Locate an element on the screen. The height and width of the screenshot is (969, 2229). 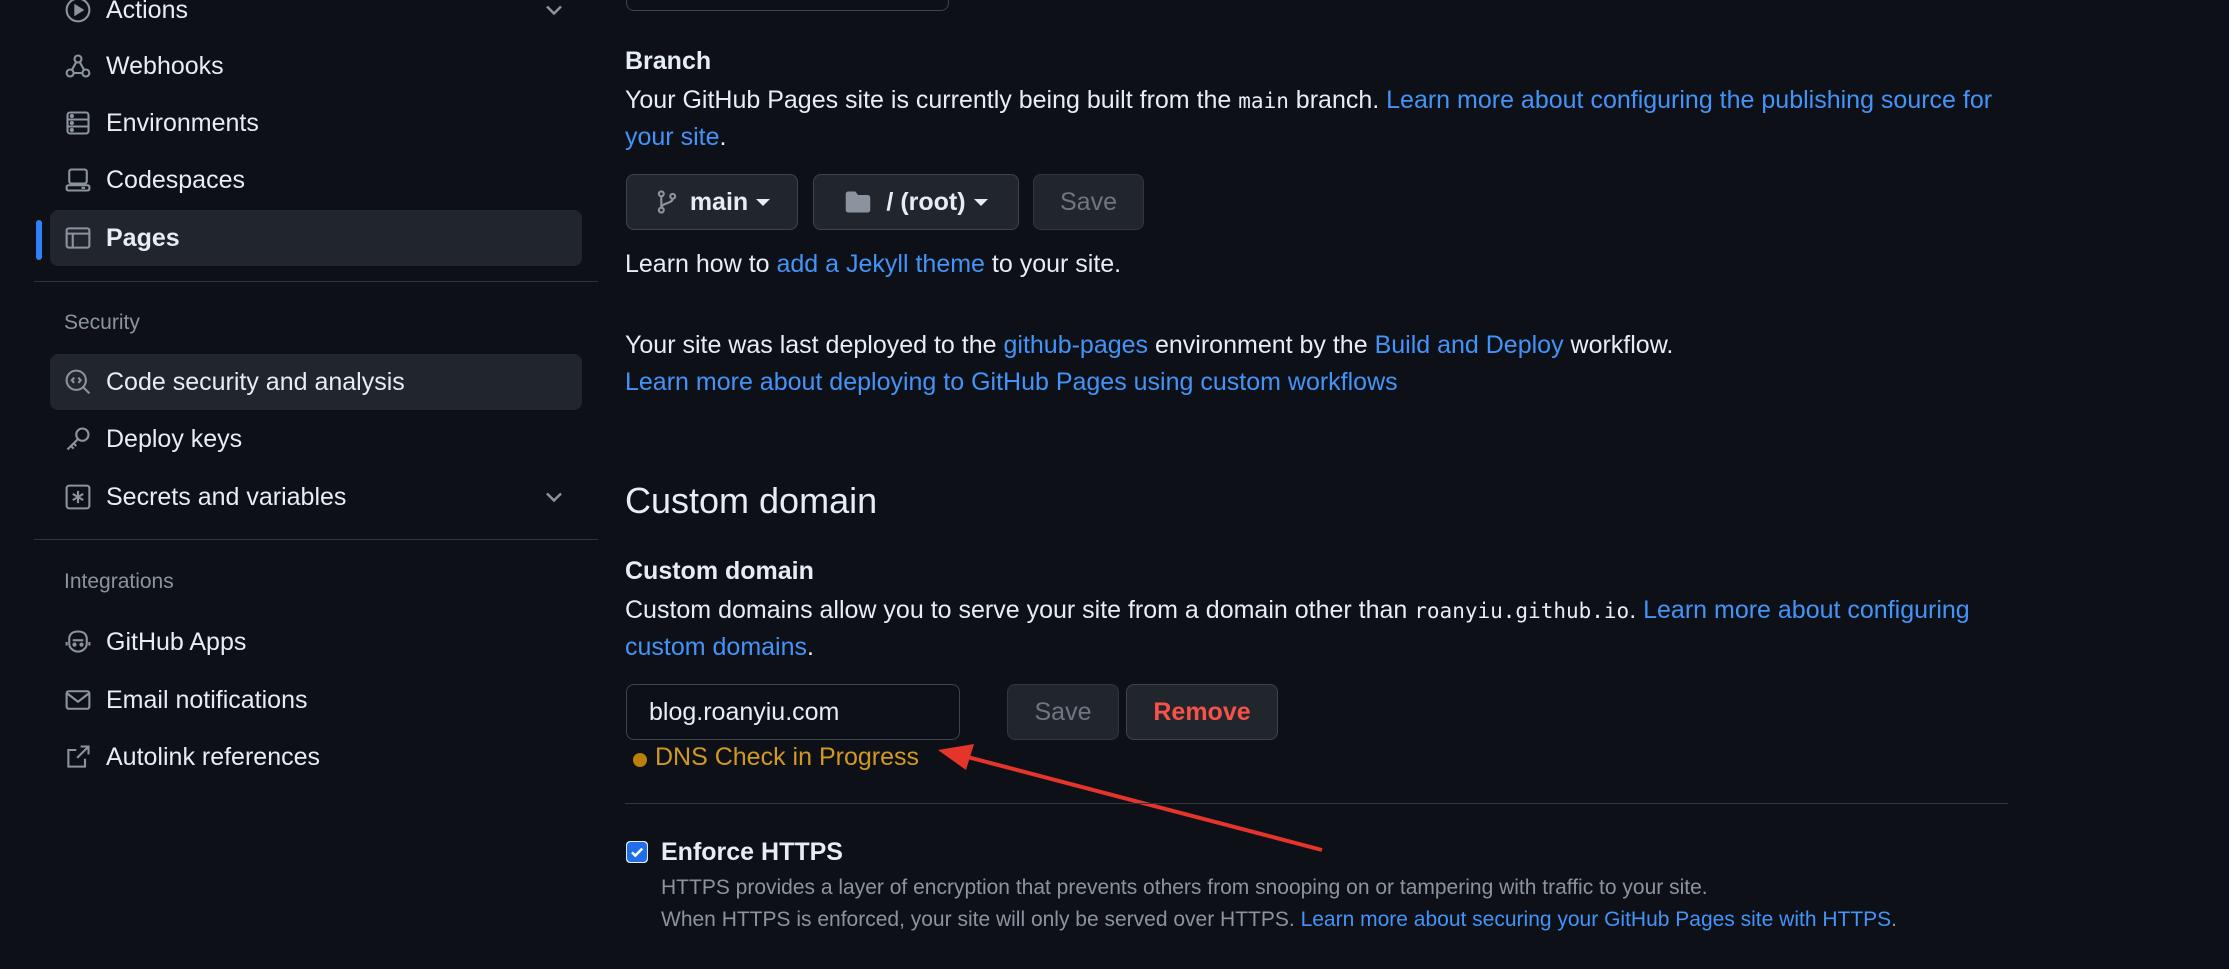
sidebar-item-label: Deploy keys is located at coordinates (174, 438).